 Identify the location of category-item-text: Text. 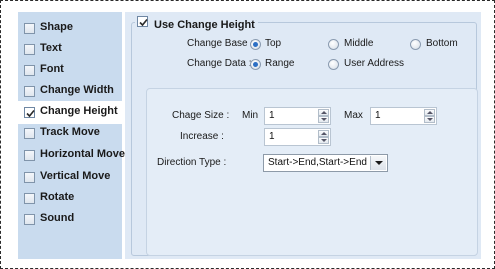
(70, 49).